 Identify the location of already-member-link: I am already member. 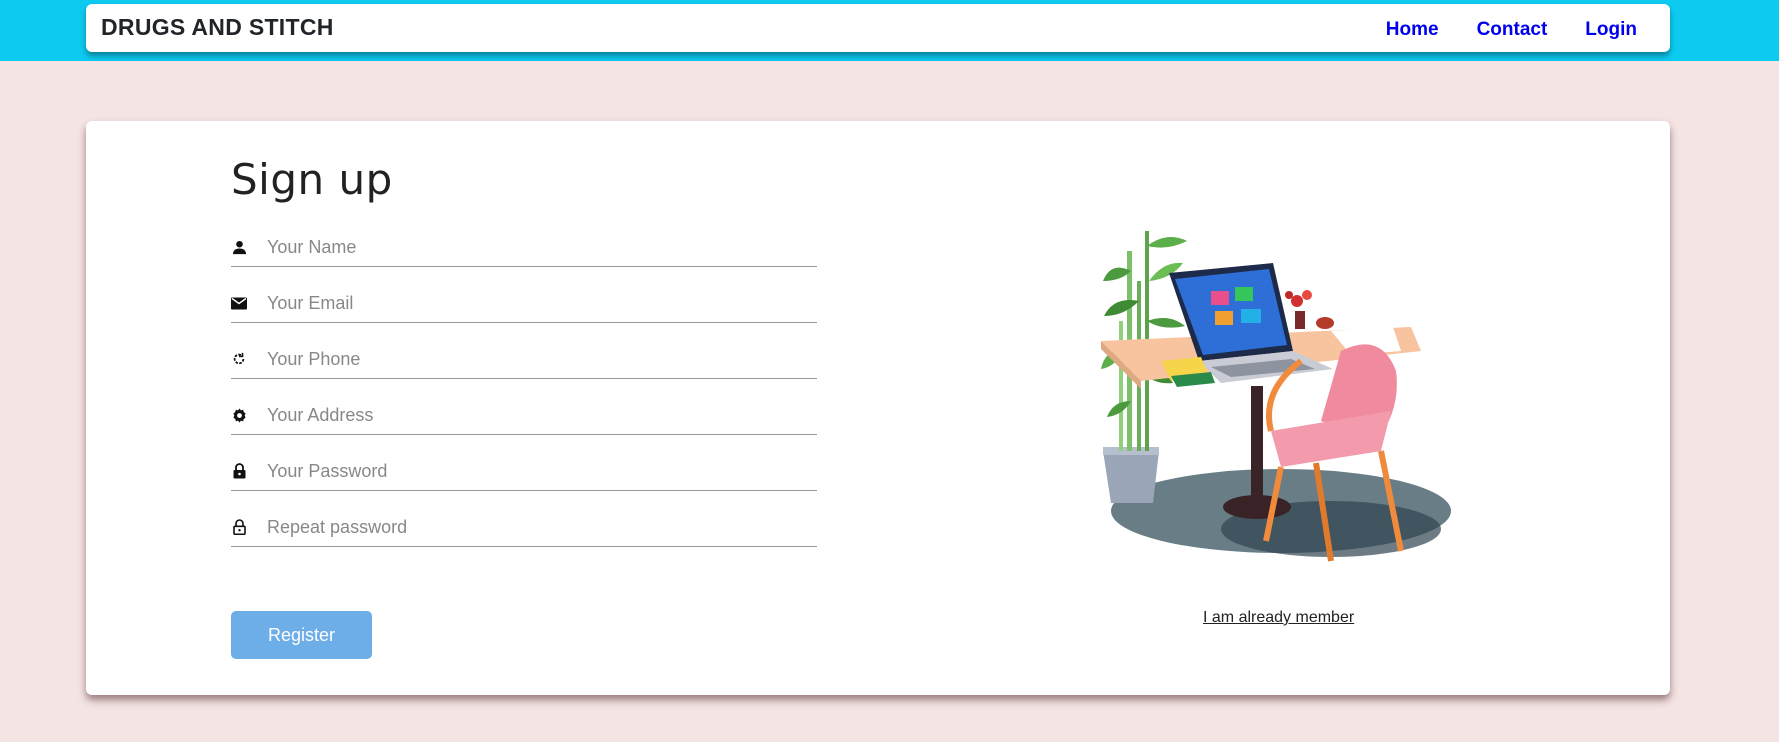
(1278, 618).